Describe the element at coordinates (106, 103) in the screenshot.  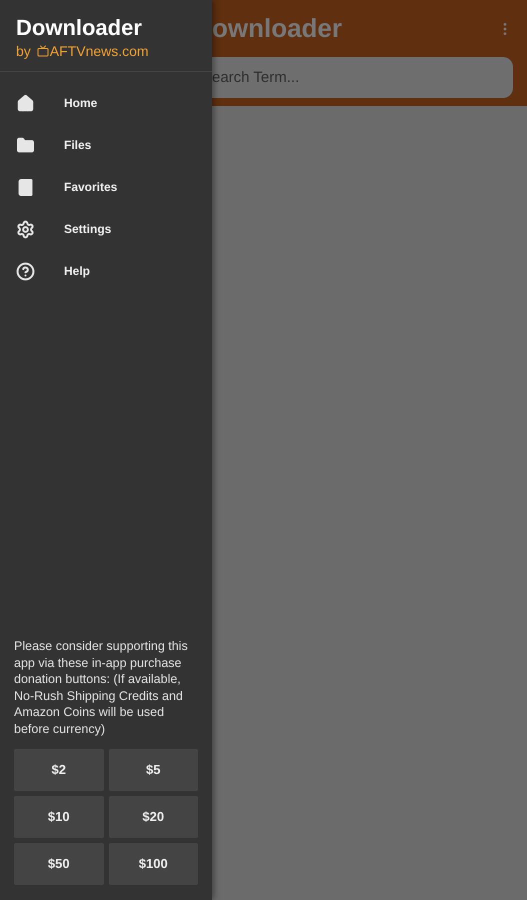
I see `drawer-menu-item: Home` at that location.